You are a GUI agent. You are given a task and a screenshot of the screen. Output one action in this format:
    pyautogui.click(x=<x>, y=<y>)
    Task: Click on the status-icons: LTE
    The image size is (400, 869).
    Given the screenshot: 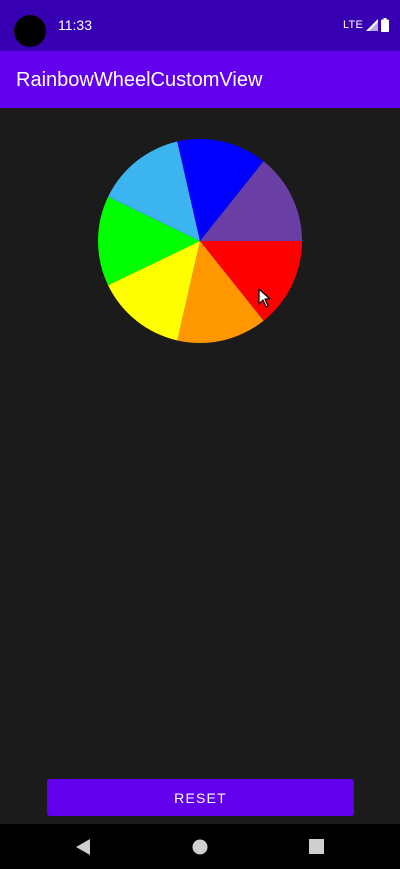 What is the action you would take?
    pyautogui.click(x=366, y=25)
    